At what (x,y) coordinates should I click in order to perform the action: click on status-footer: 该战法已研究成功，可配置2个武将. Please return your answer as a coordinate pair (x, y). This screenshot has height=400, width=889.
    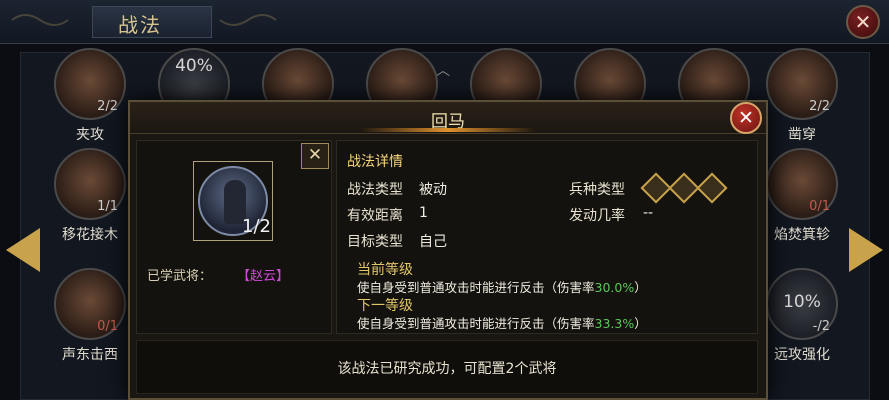
    Looking at the image, I should click on (447, 367).